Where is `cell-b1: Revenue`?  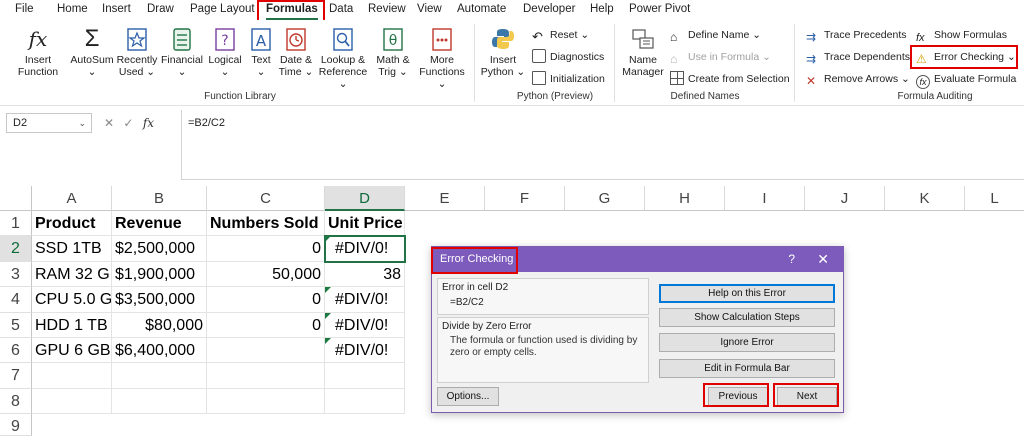 cell-b1: Revenue is located at coordinates (159, 223).